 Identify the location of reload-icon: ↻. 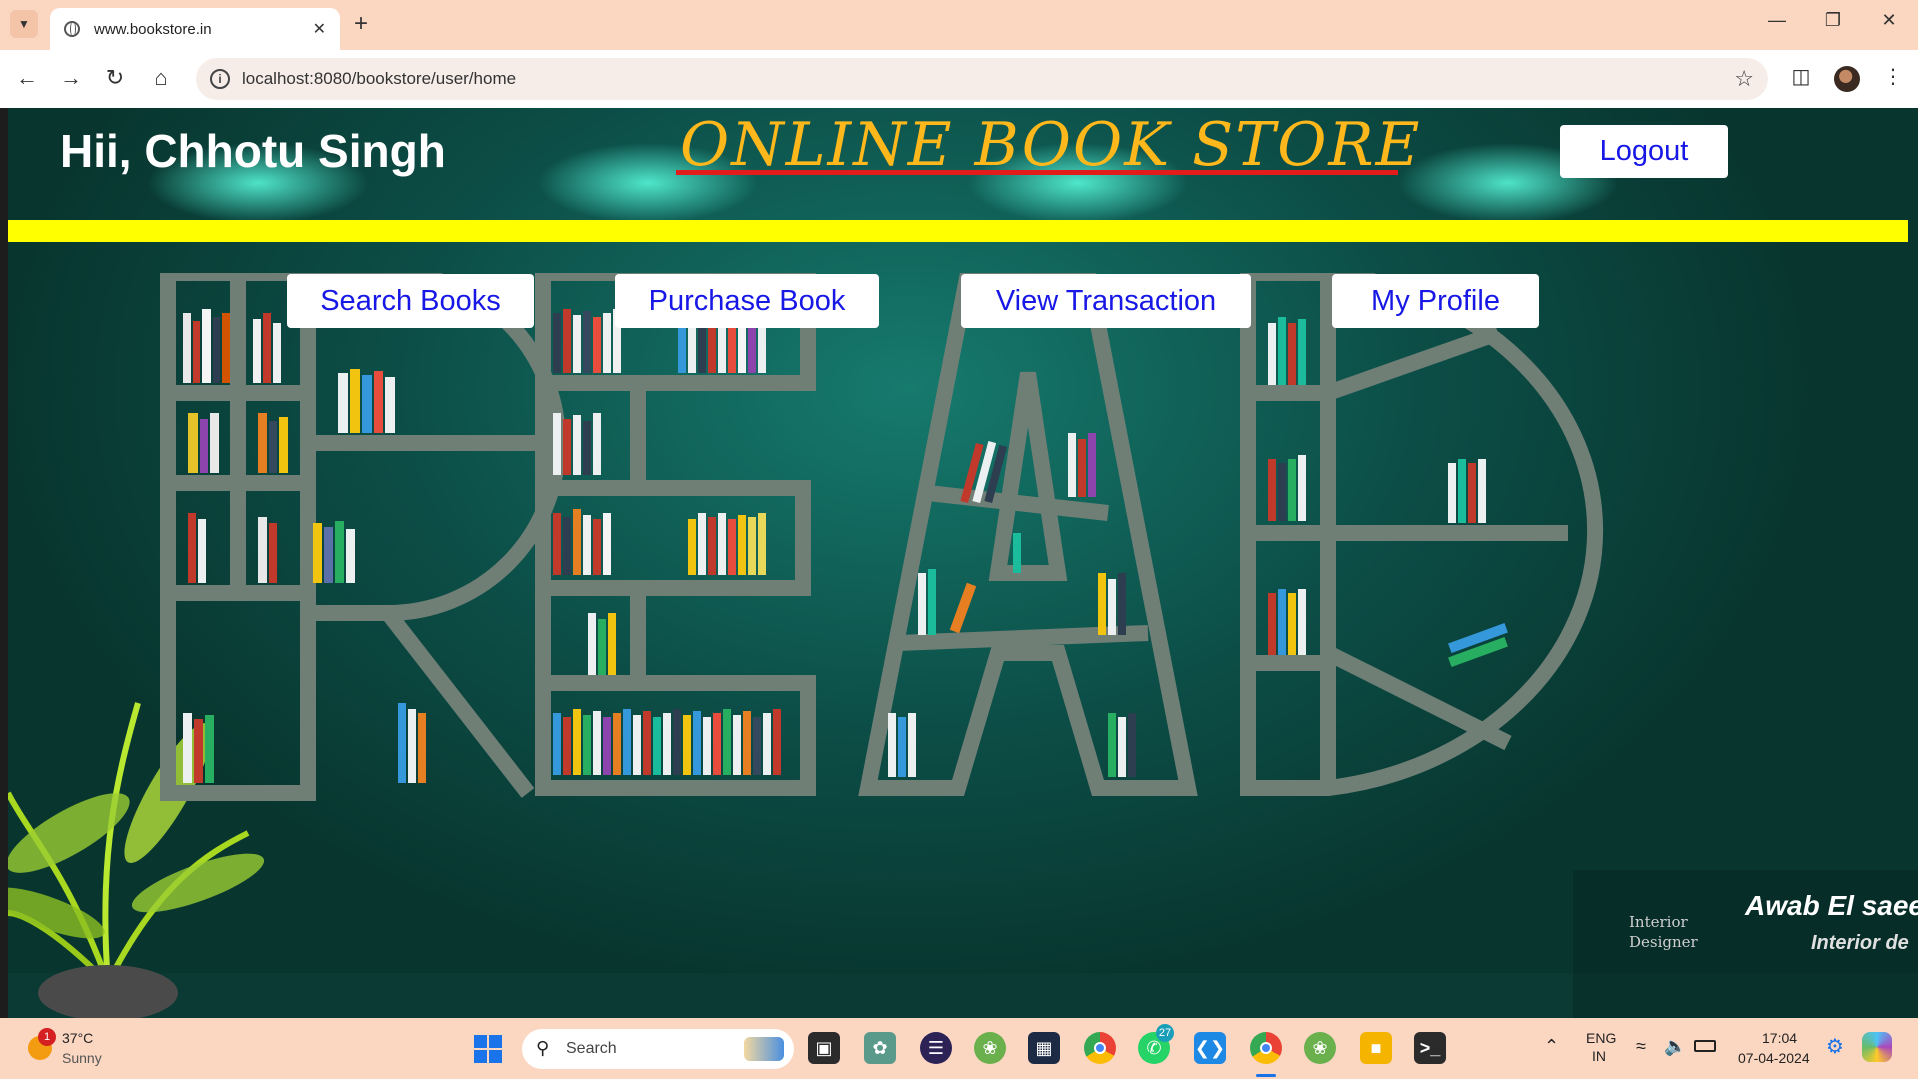
(115, 78).